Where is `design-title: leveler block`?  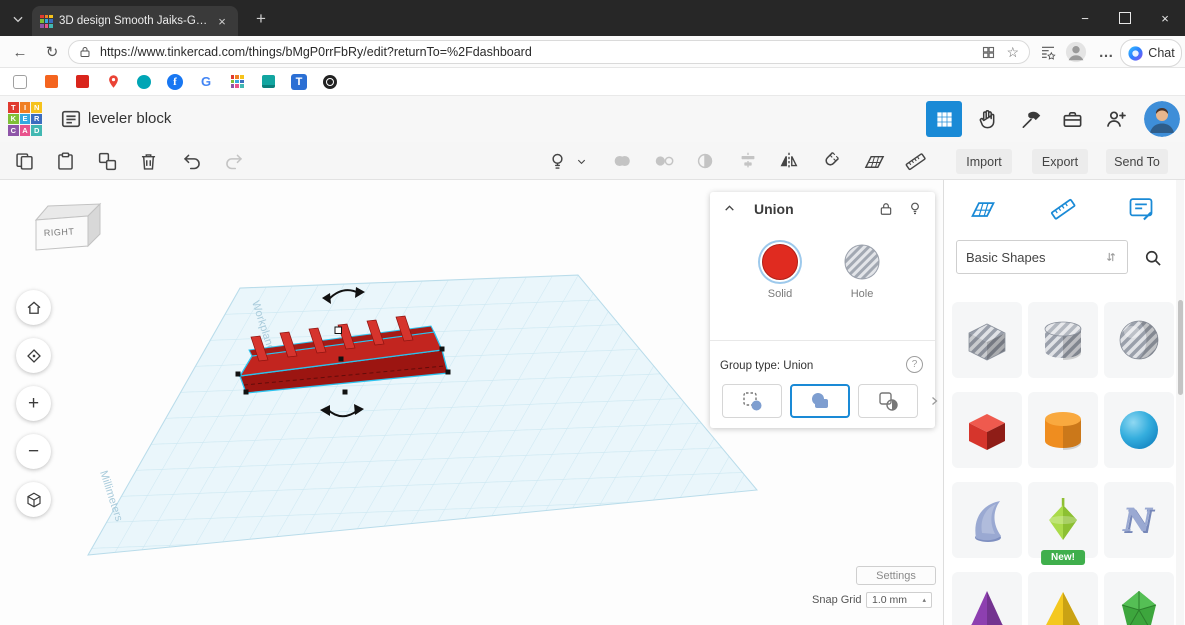
design-title: leveler block is located at coordinates (129, 119).